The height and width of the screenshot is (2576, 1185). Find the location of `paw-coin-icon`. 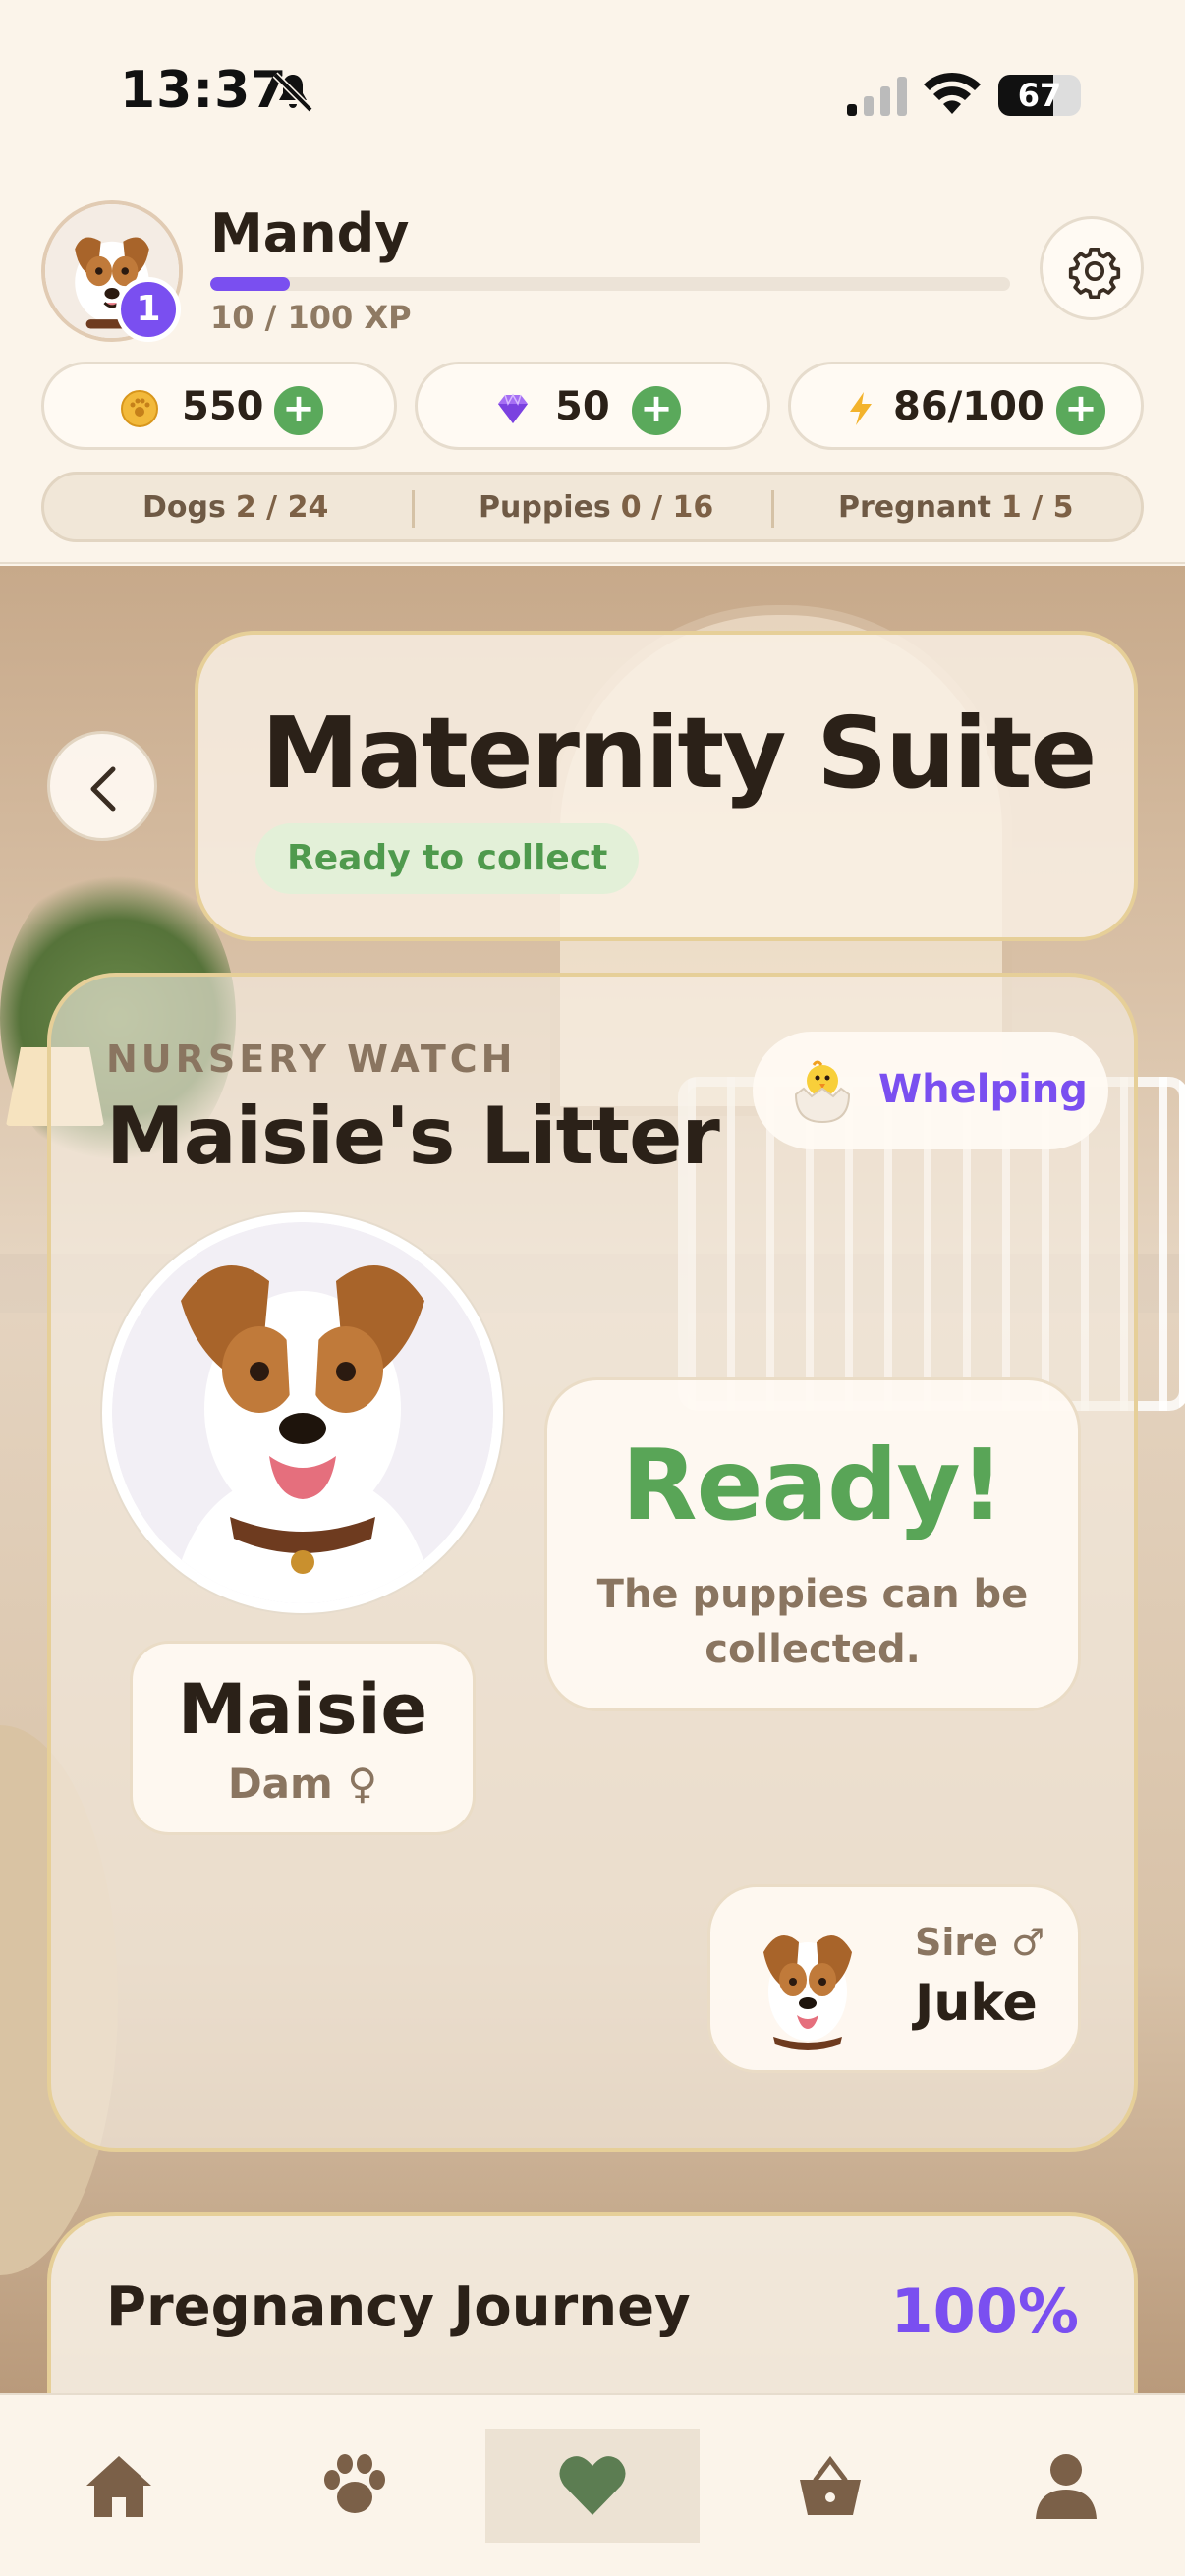

paw-coin-icon is located at coordinates (139, 408).